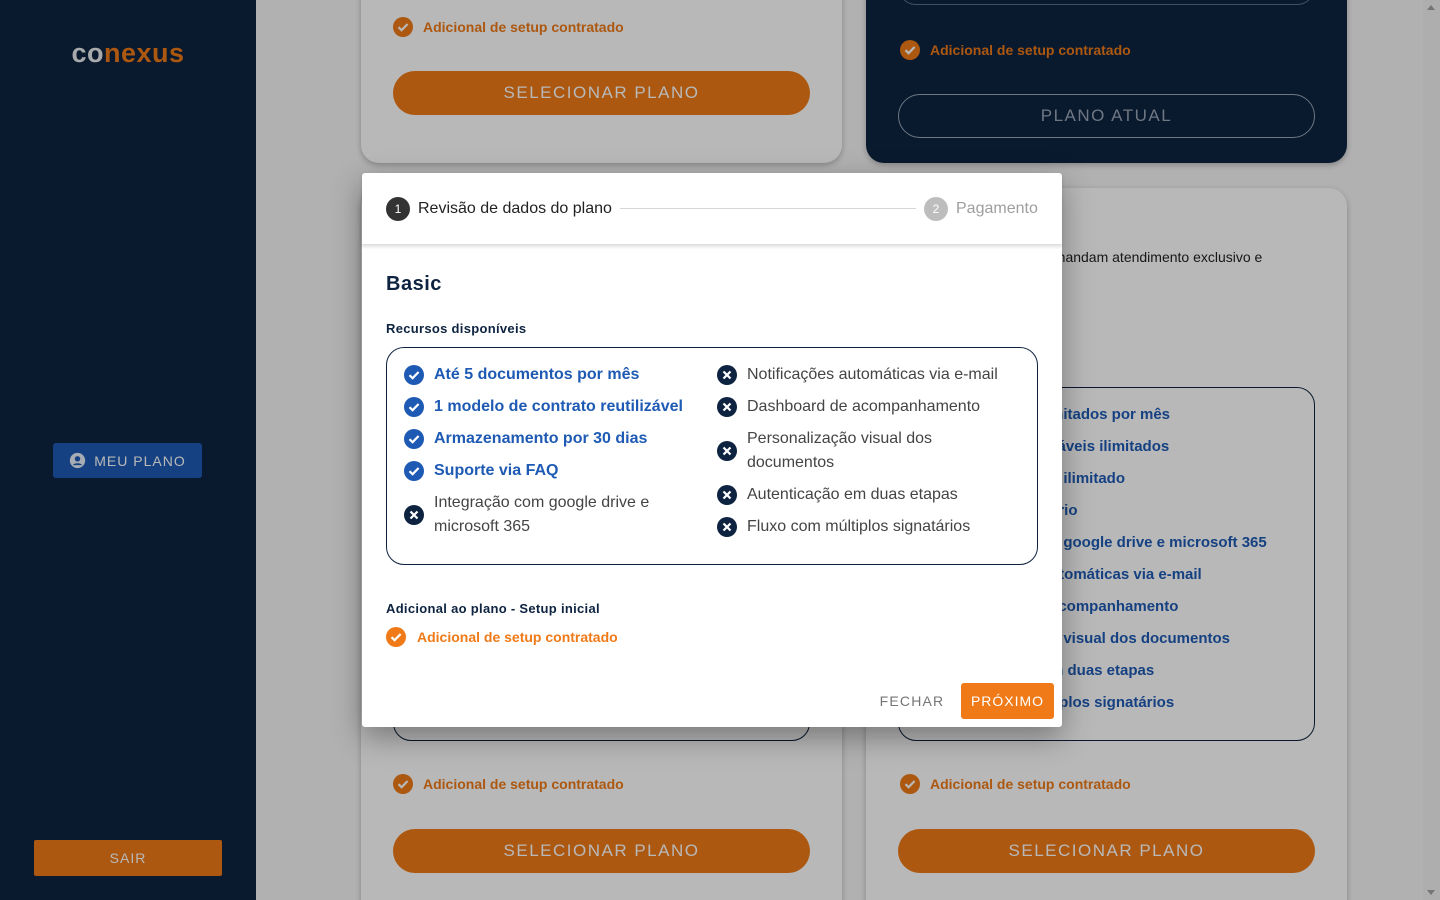 Image resolution: width=1440 pixels, height=900 pixels. What do you see at coordinates (997, 208) in the screenshot?
I see `step-label: Pagamento` at bounding box center [997, 208].